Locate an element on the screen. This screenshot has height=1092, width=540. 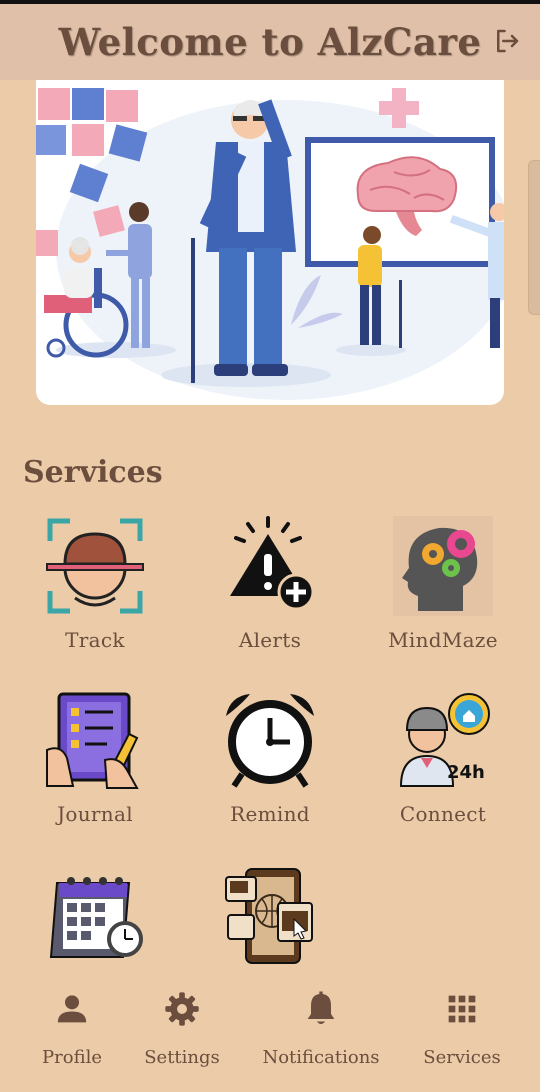
checklist-journal-icon is located at coordinates (92, 740).